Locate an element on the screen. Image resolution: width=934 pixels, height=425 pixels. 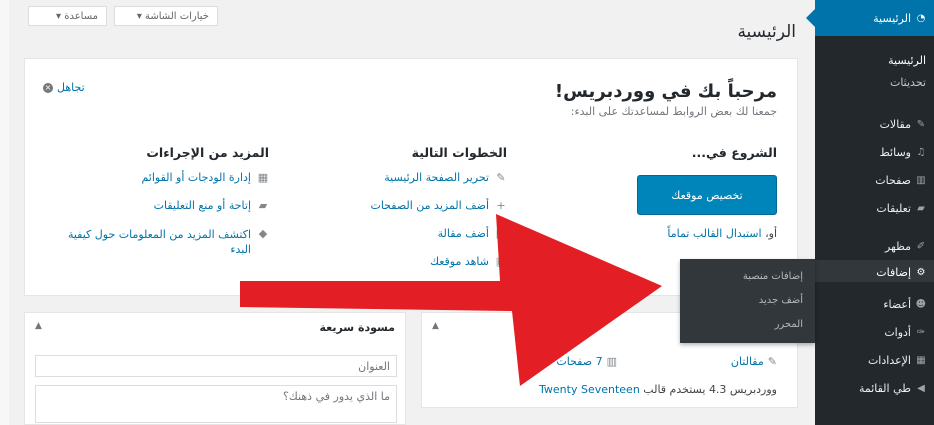
plugins-flyout-menu: إضافات منصبة أضف جديد المحرر is located at coordinates (747, 301).